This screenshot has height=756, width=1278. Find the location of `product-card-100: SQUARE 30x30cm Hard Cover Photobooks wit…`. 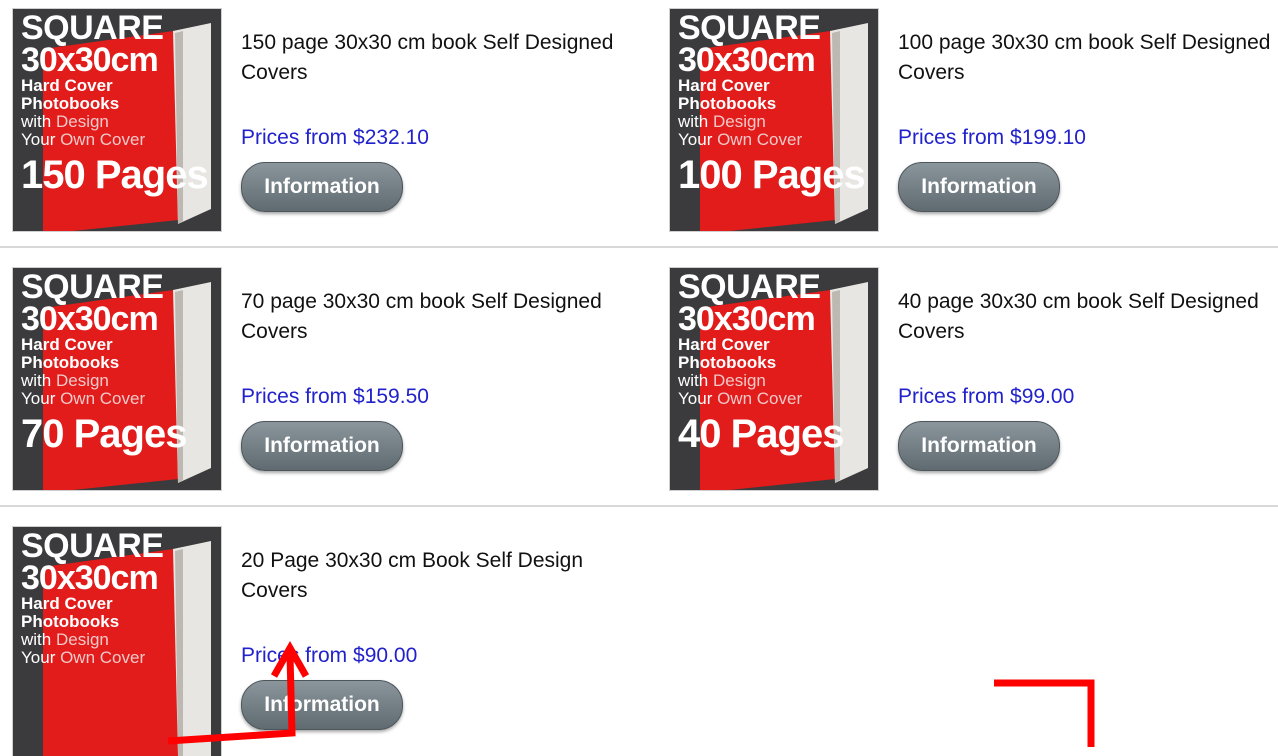

product-card-100: SQUARE 30x30cm Hard Cover Photobooks wit… is located at coordinates (967, 116).